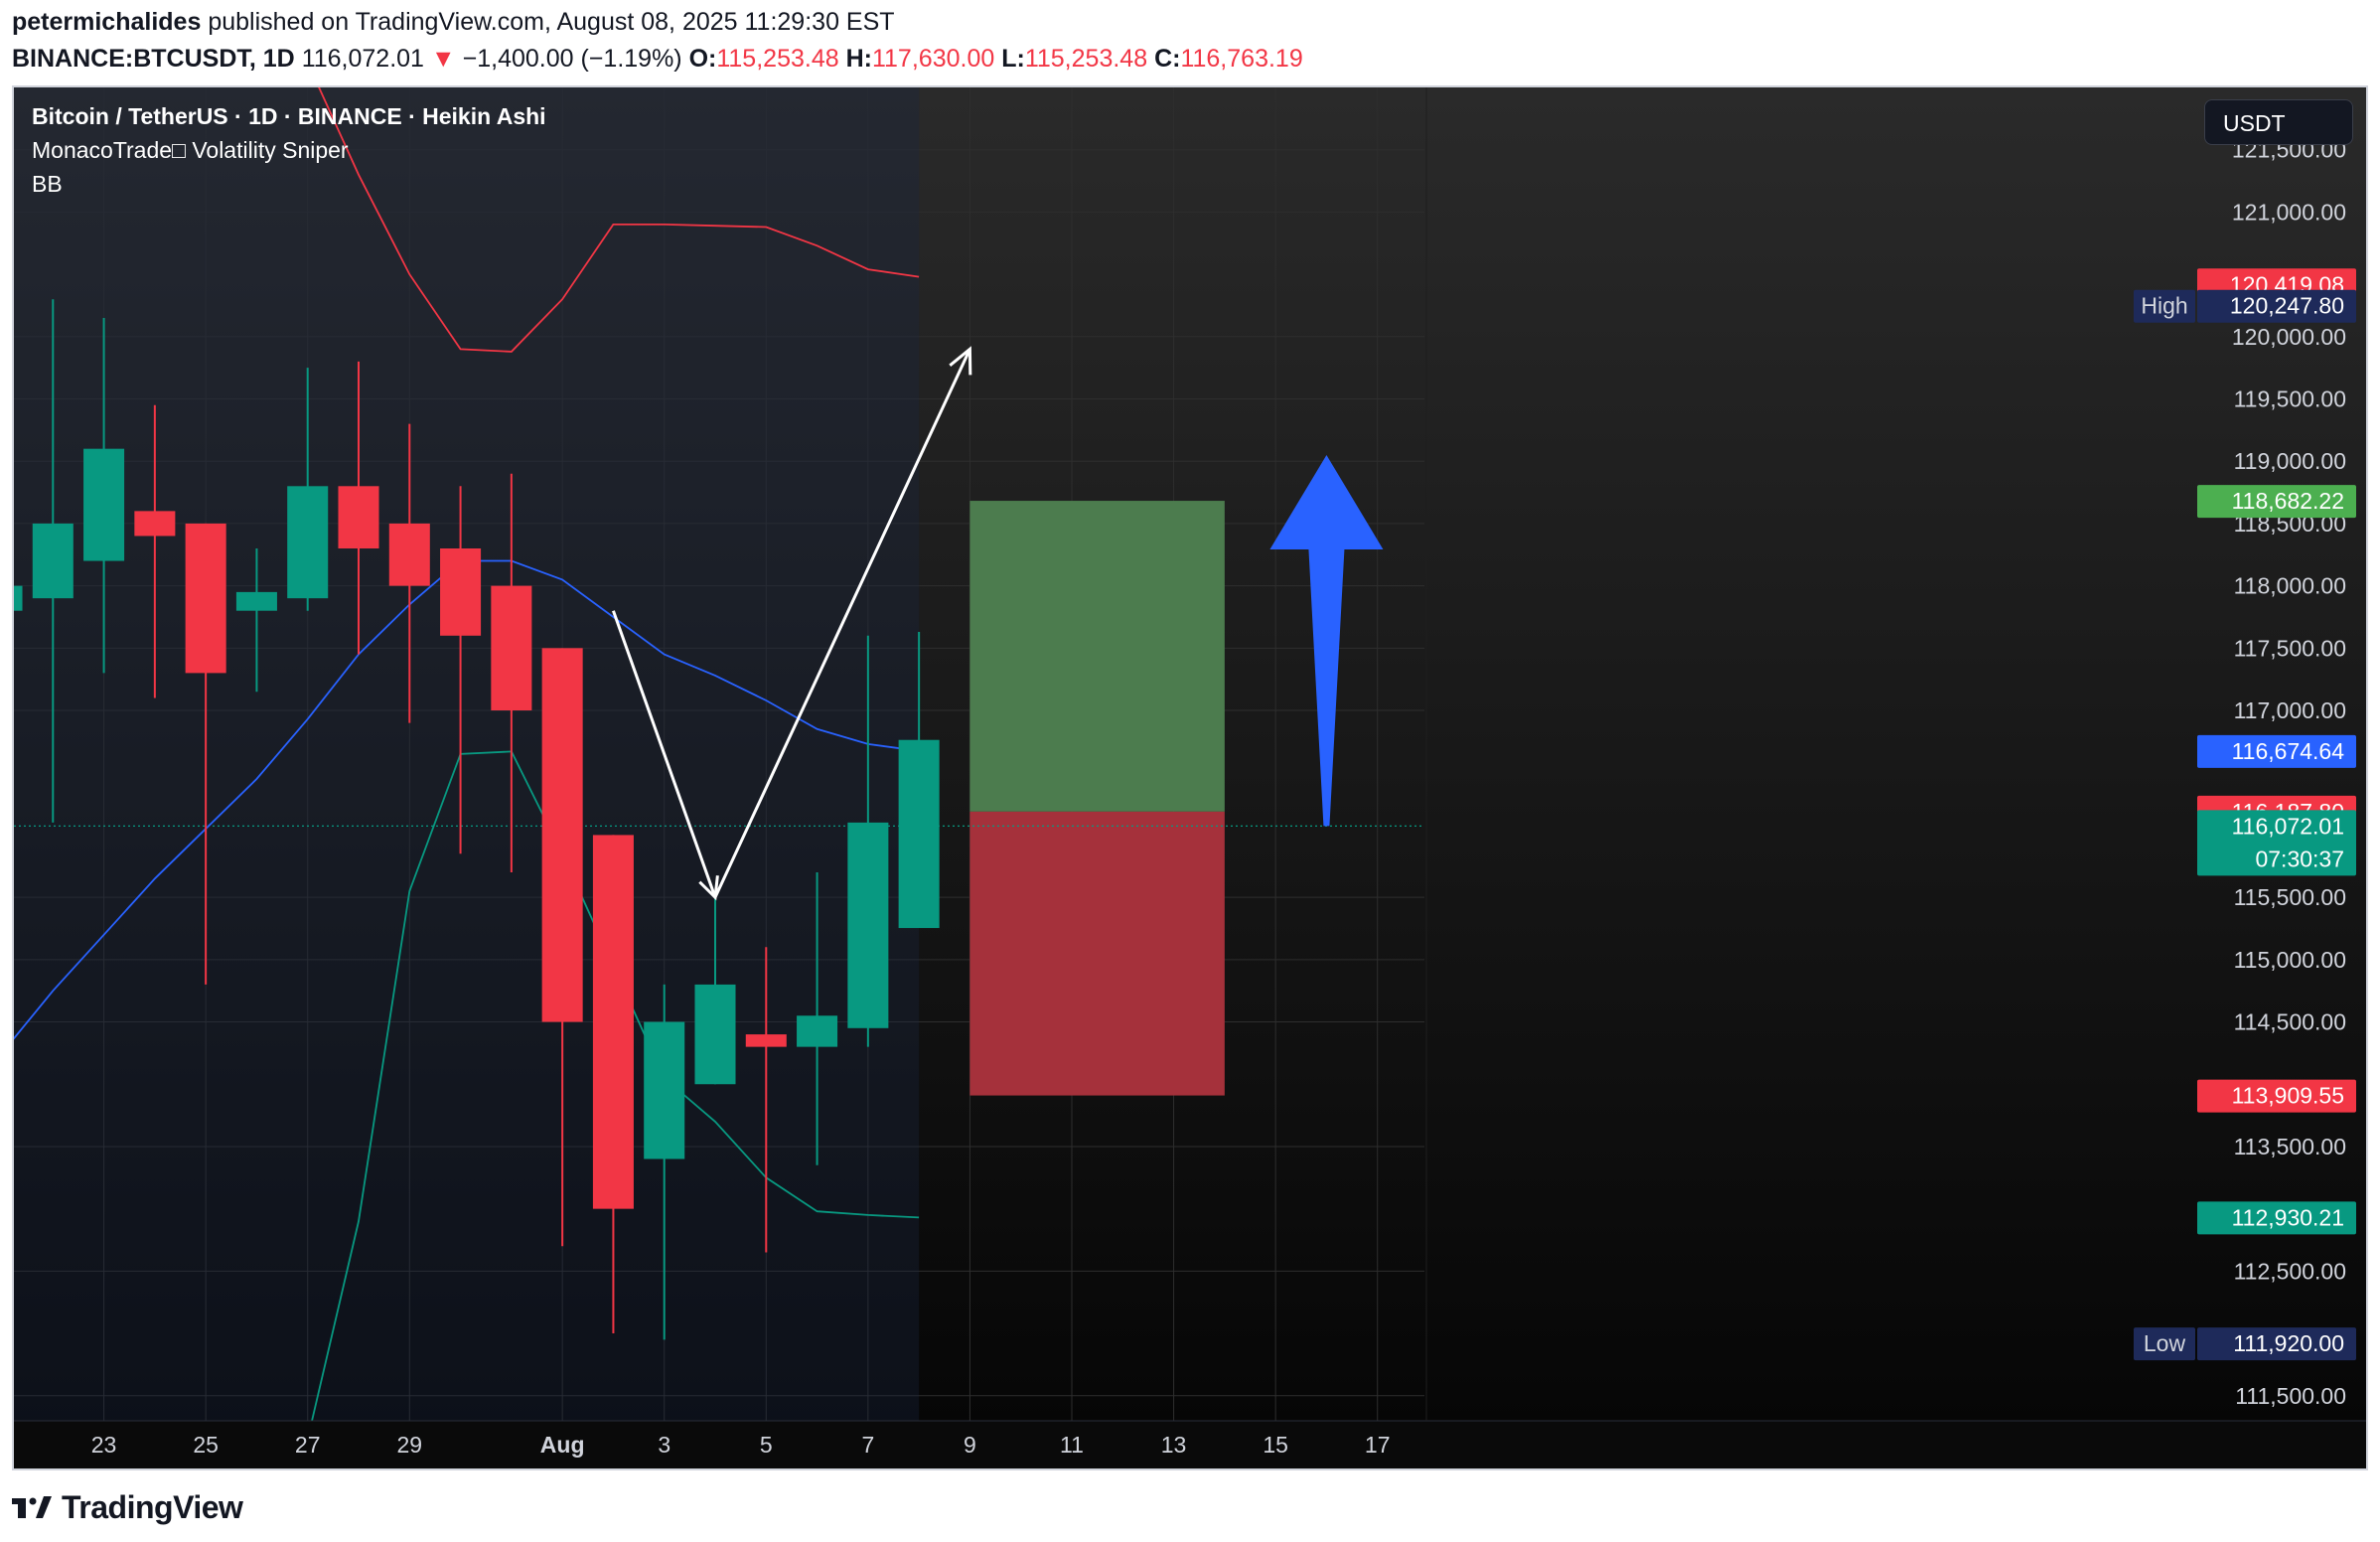 This screenshot has width=2380, height=1542. What do you see at coordinates (858, 59) in the screenshot?
I see `high-label: H:` at bounding box center [858, 59].